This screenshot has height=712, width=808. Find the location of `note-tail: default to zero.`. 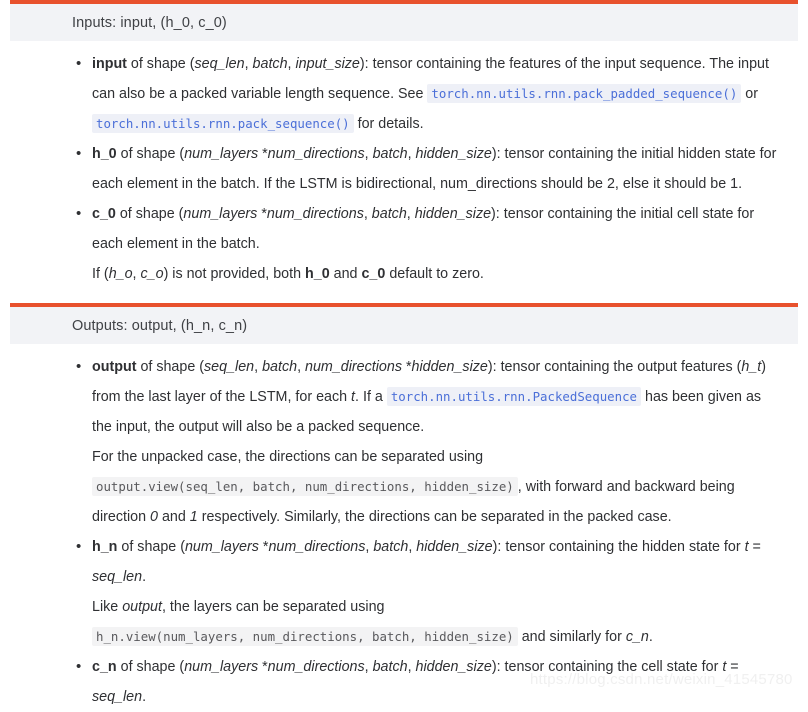

note-tail: default to zero. is located at coordinates (434, 274).